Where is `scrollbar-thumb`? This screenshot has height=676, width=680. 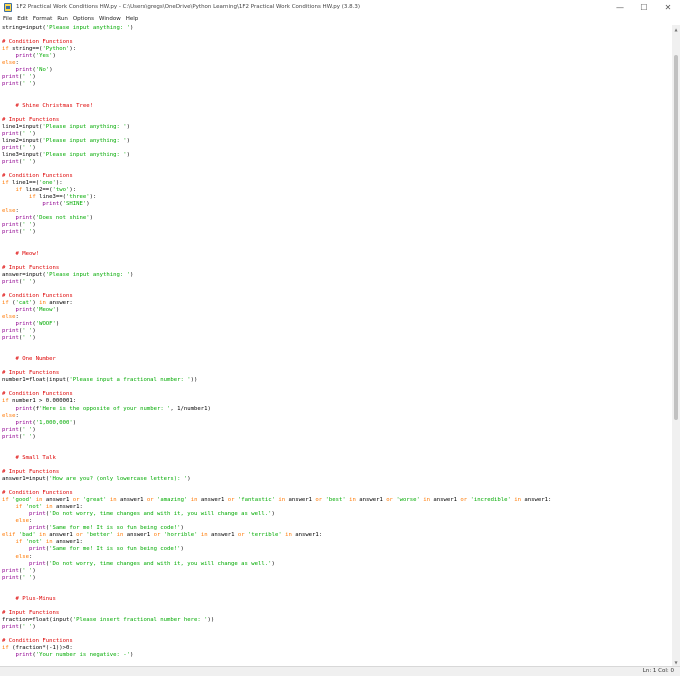
scrollbar-thumb is located at coordinates (676, 237).